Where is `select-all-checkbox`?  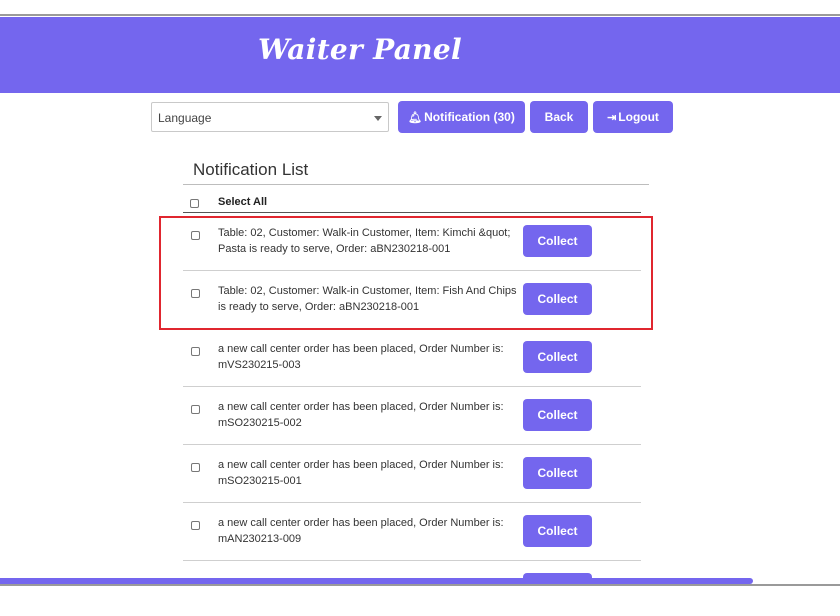 select-all-checkbox is located at coordinates (194, 203).